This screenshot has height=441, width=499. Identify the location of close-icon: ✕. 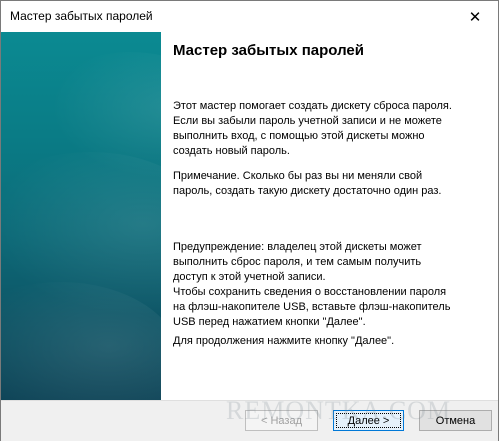
(475, 16).